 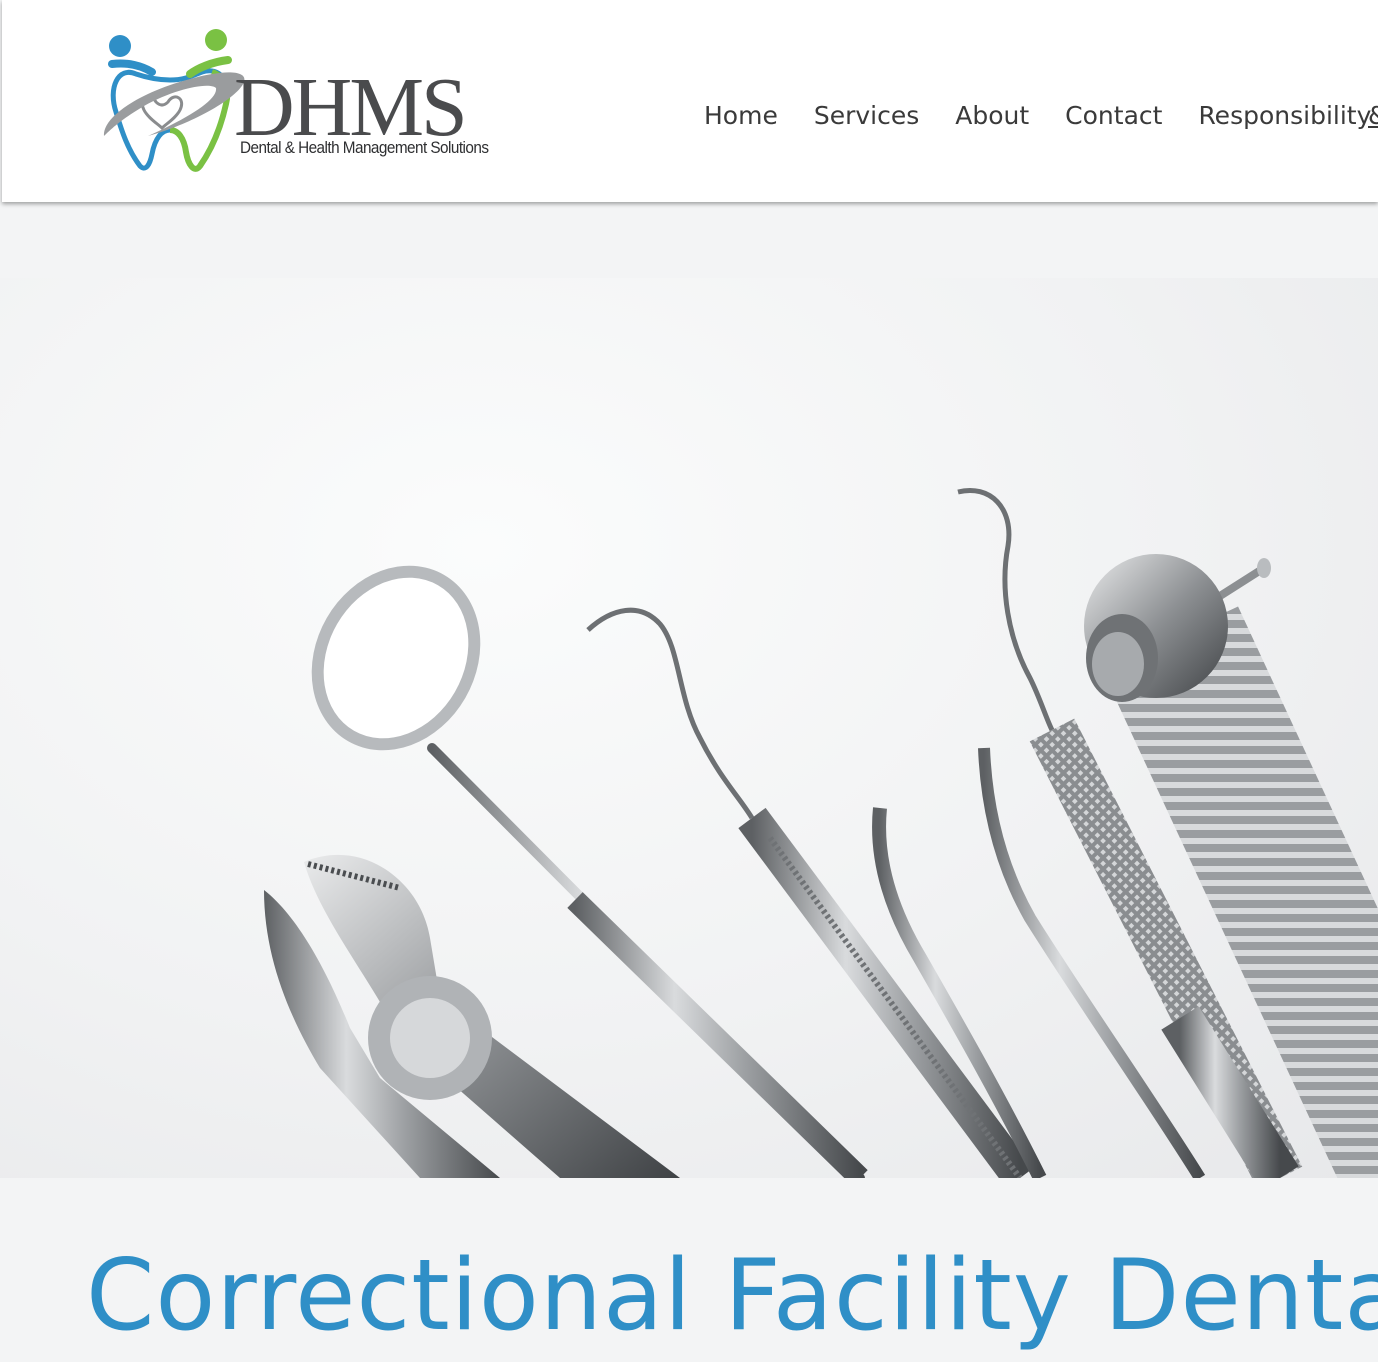 I want to click on logo-tagline: Dental & Health Management Solutions, so click(x=364, y=147).